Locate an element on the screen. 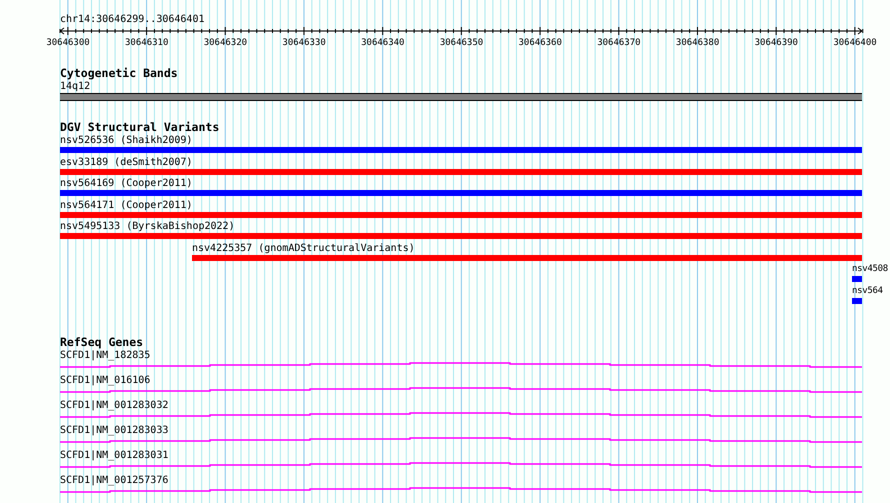  ruler-tick-label: 30646310 is located at coordinates (146, 43).